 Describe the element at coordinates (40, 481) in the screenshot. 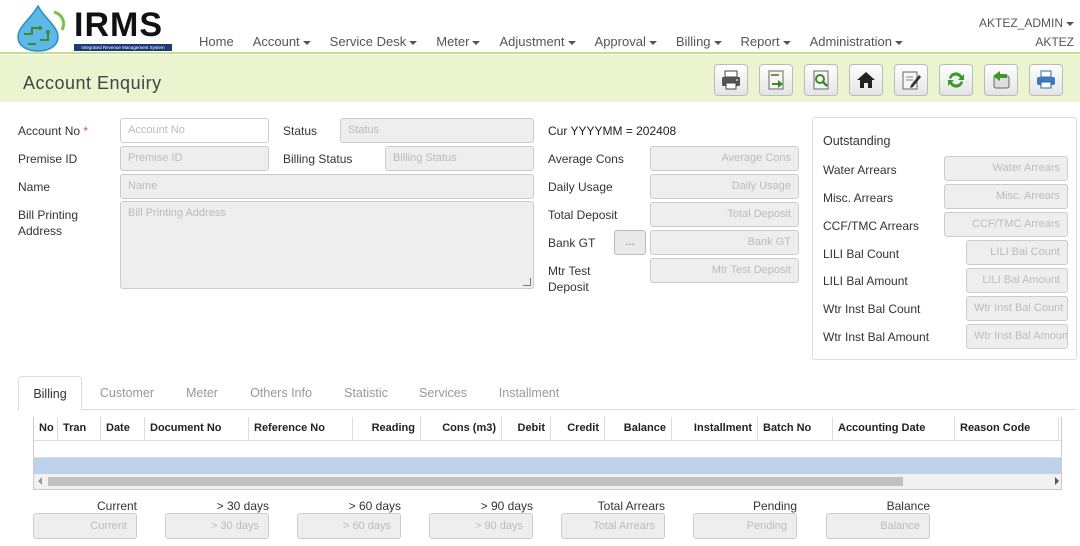

I see `scroll-left-icon` at that location.